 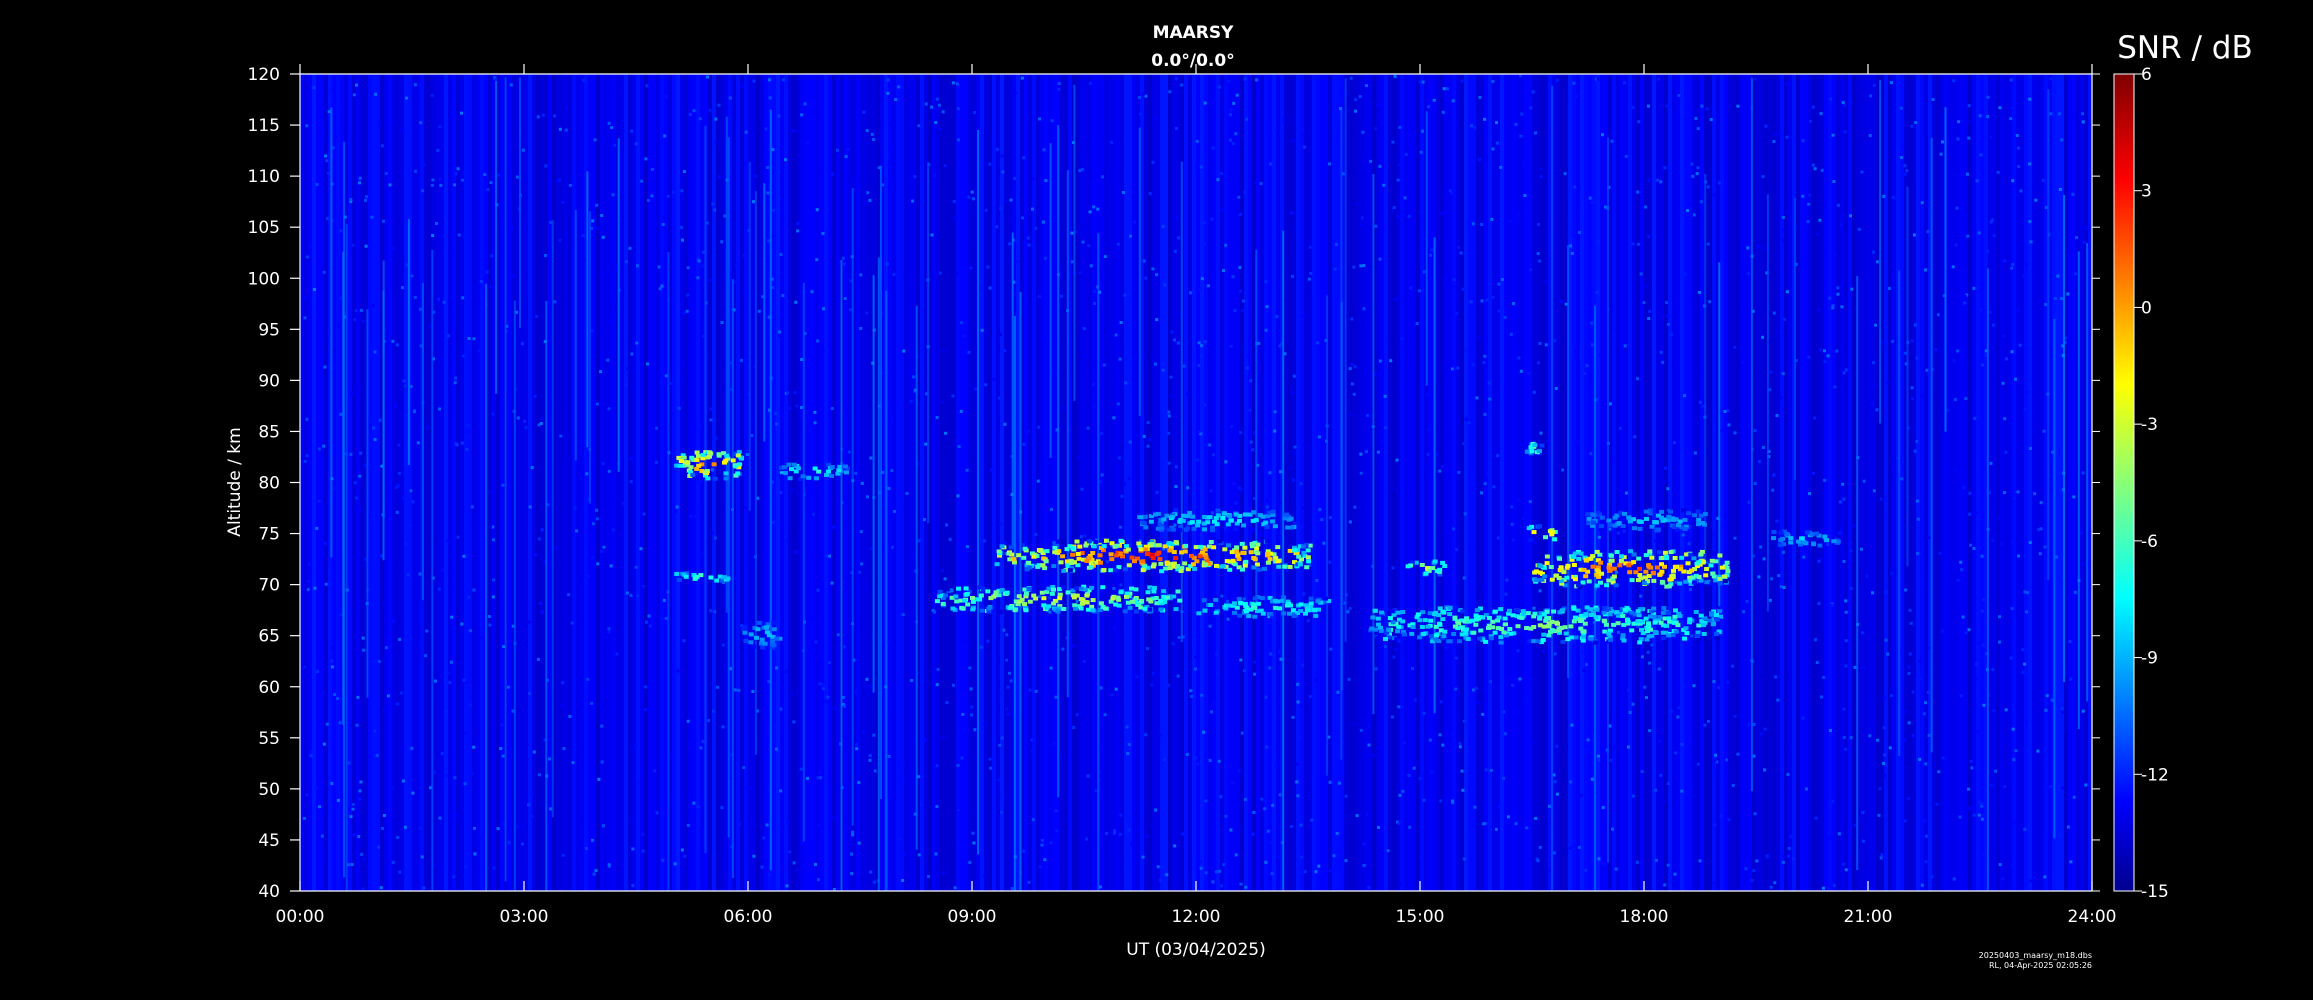 I want to click on colorbar-tick-label: -15, so click(x=2155, y=892).